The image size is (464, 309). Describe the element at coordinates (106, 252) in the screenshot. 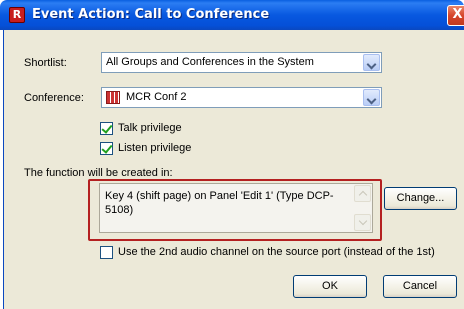

I see `second-audio-checkbox` at that location.